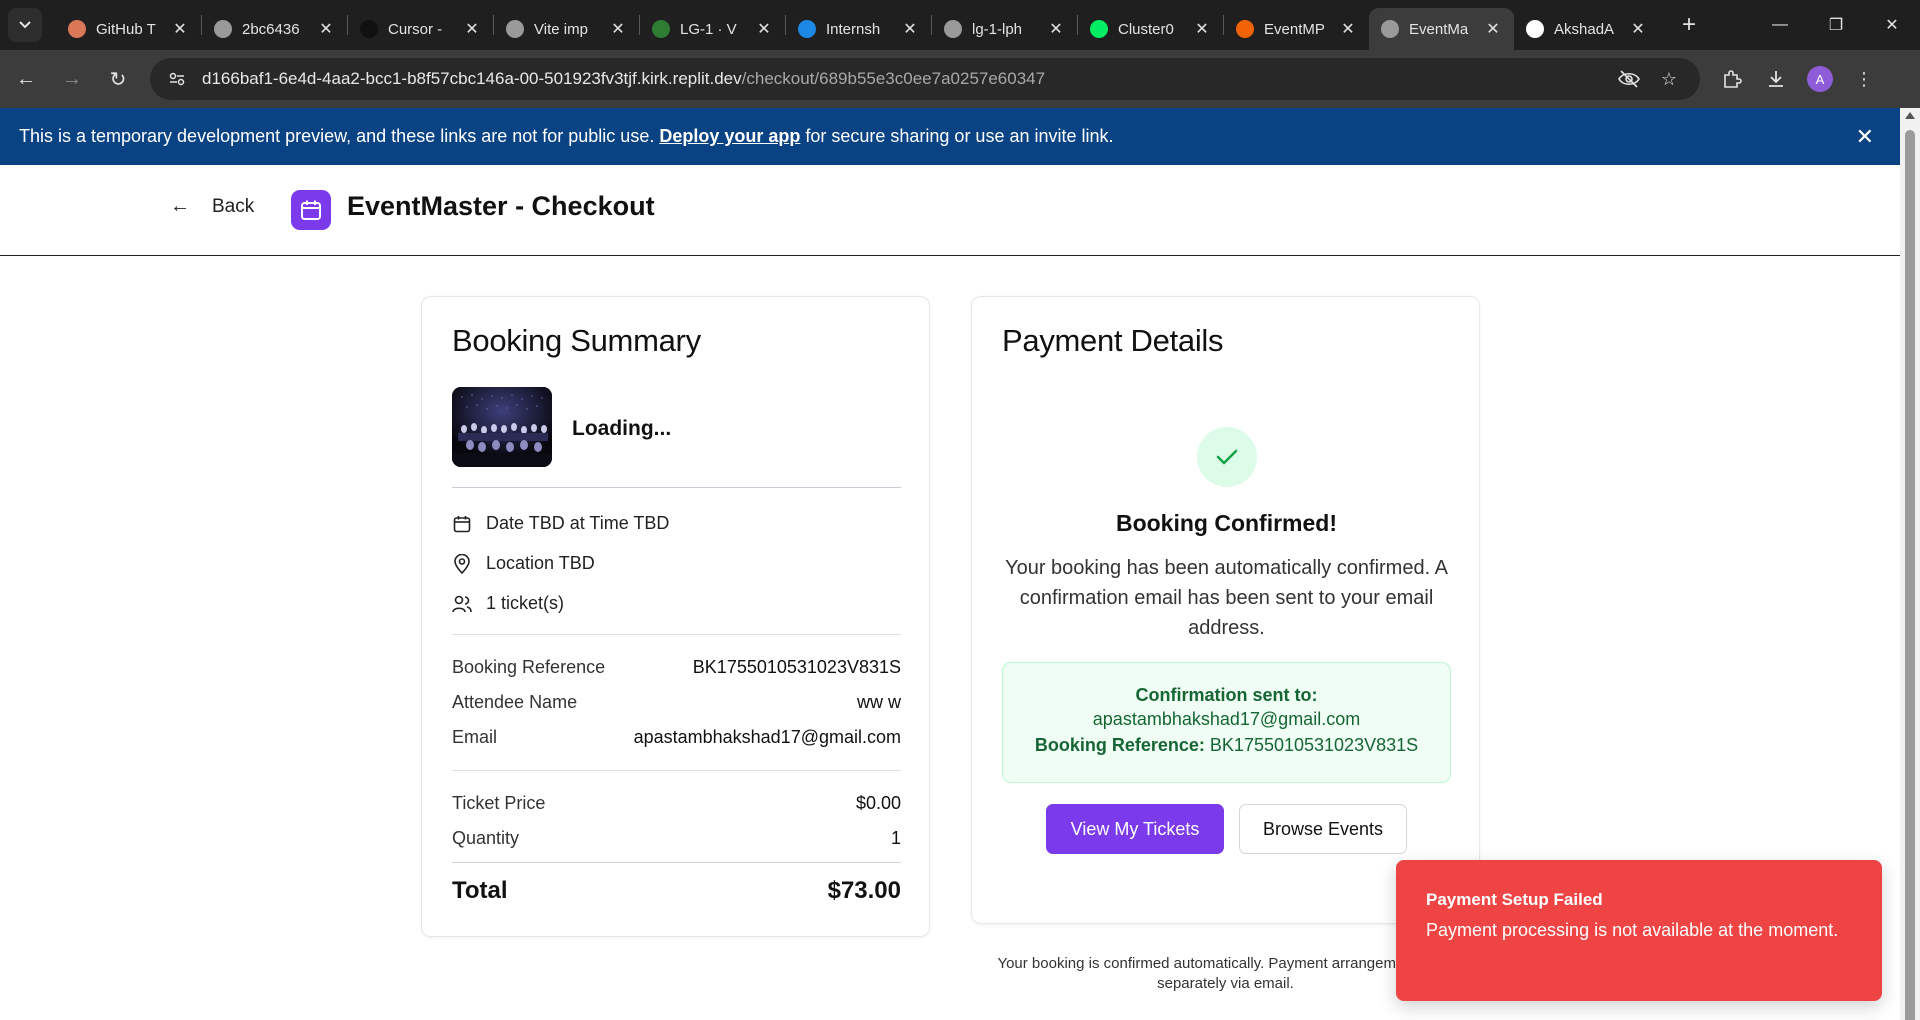 Image resolution: width=1920 pixels, height=1020 pixels. I want to click on browser-tab: GitHub T ✕, so click(128, 29).